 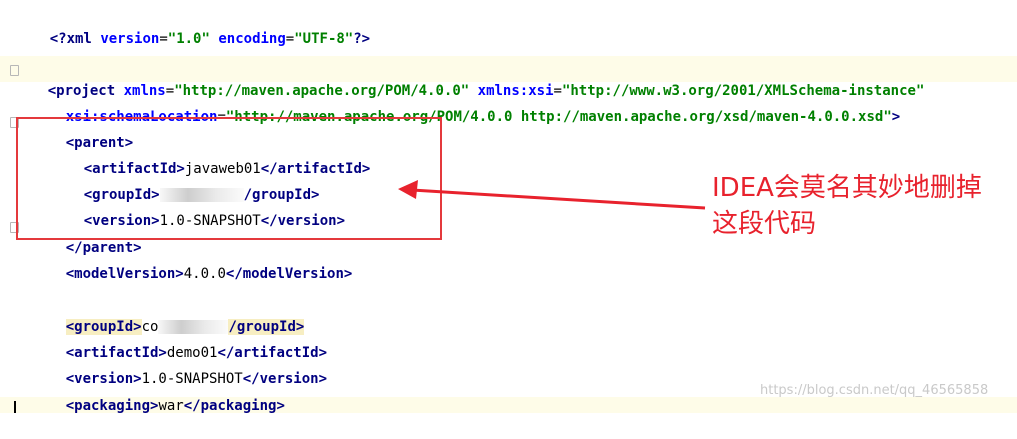 What do you see at coordinates (874, 390) in the screenshot?
I see `watermark: https://blog.csdn.net/qq_46565858` at bounding box center [874, 390].